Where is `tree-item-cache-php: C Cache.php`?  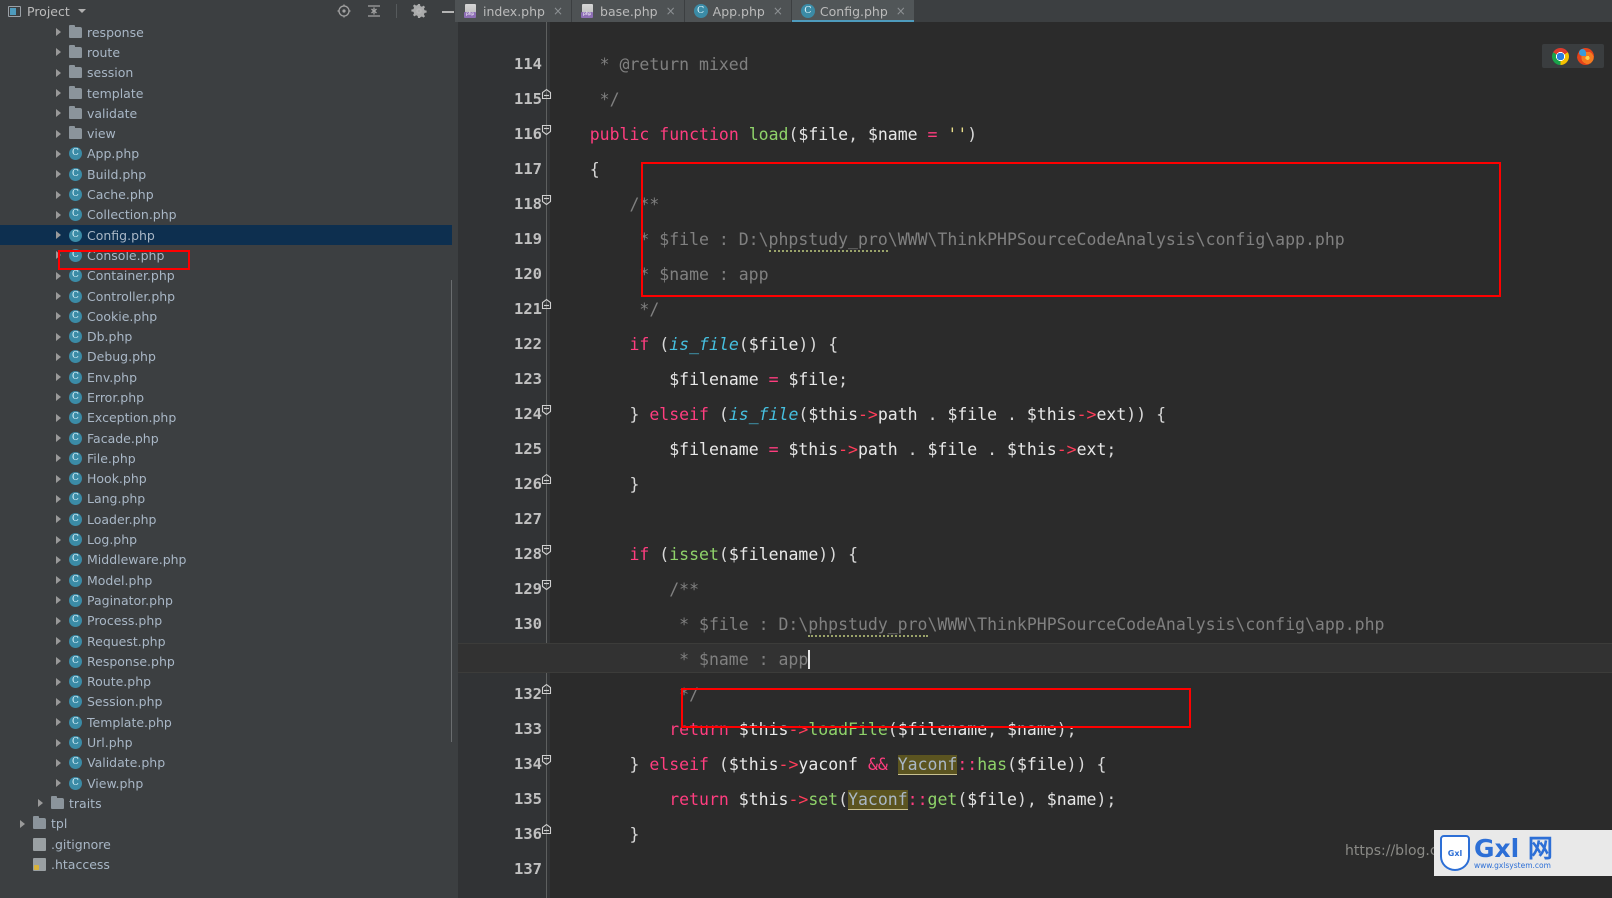 tree-item-cache-php: C Cache.php is located at coordinates (226, 194).